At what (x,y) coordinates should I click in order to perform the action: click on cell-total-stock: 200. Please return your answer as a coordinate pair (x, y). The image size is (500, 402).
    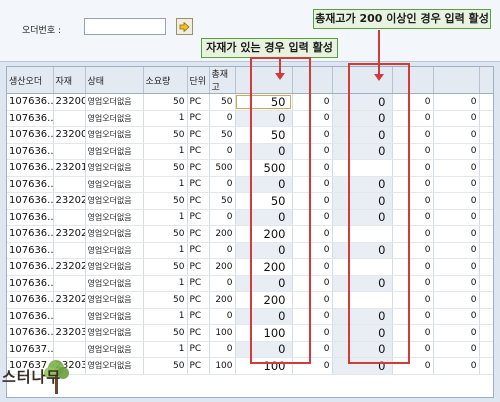
    Looking at the image, I should click on (222, 267).